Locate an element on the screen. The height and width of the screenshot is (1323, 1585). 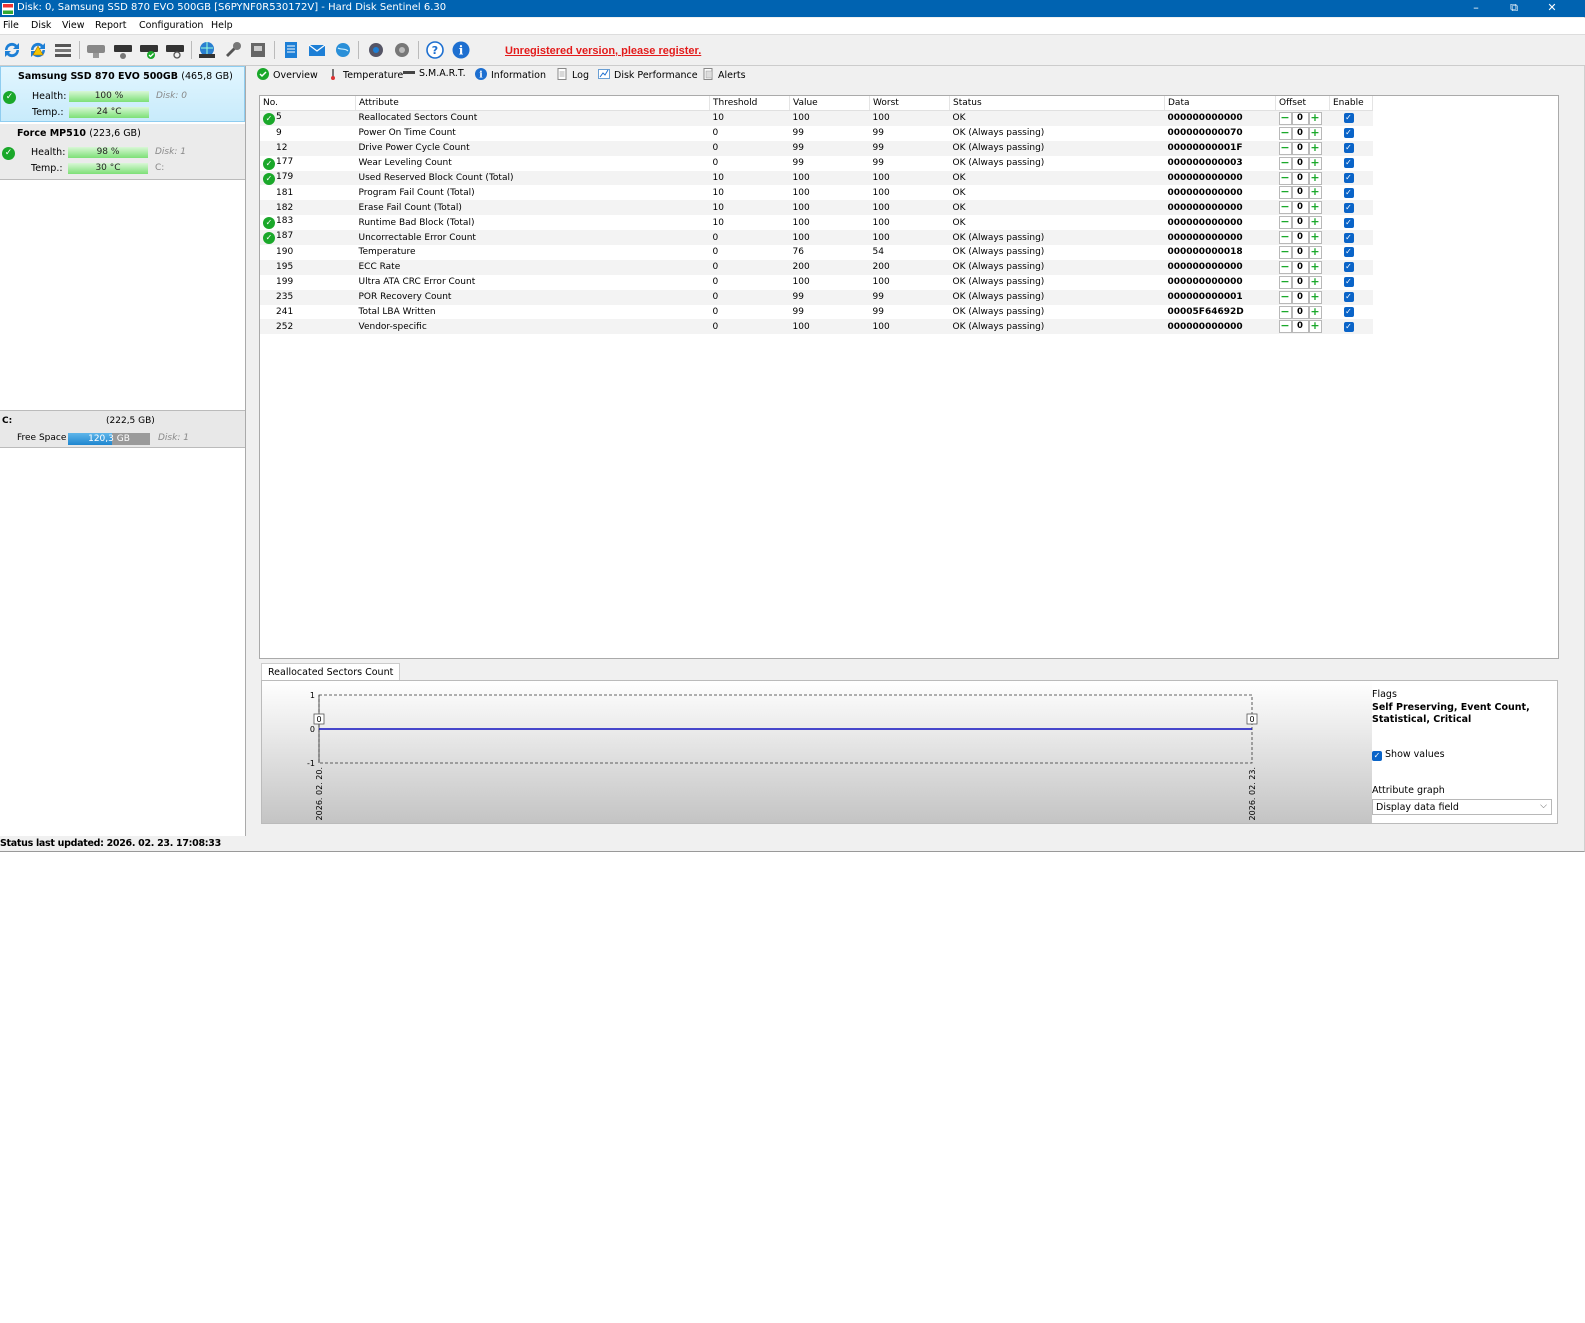
column-header-status: Status is located at coordinates (1057, 103).